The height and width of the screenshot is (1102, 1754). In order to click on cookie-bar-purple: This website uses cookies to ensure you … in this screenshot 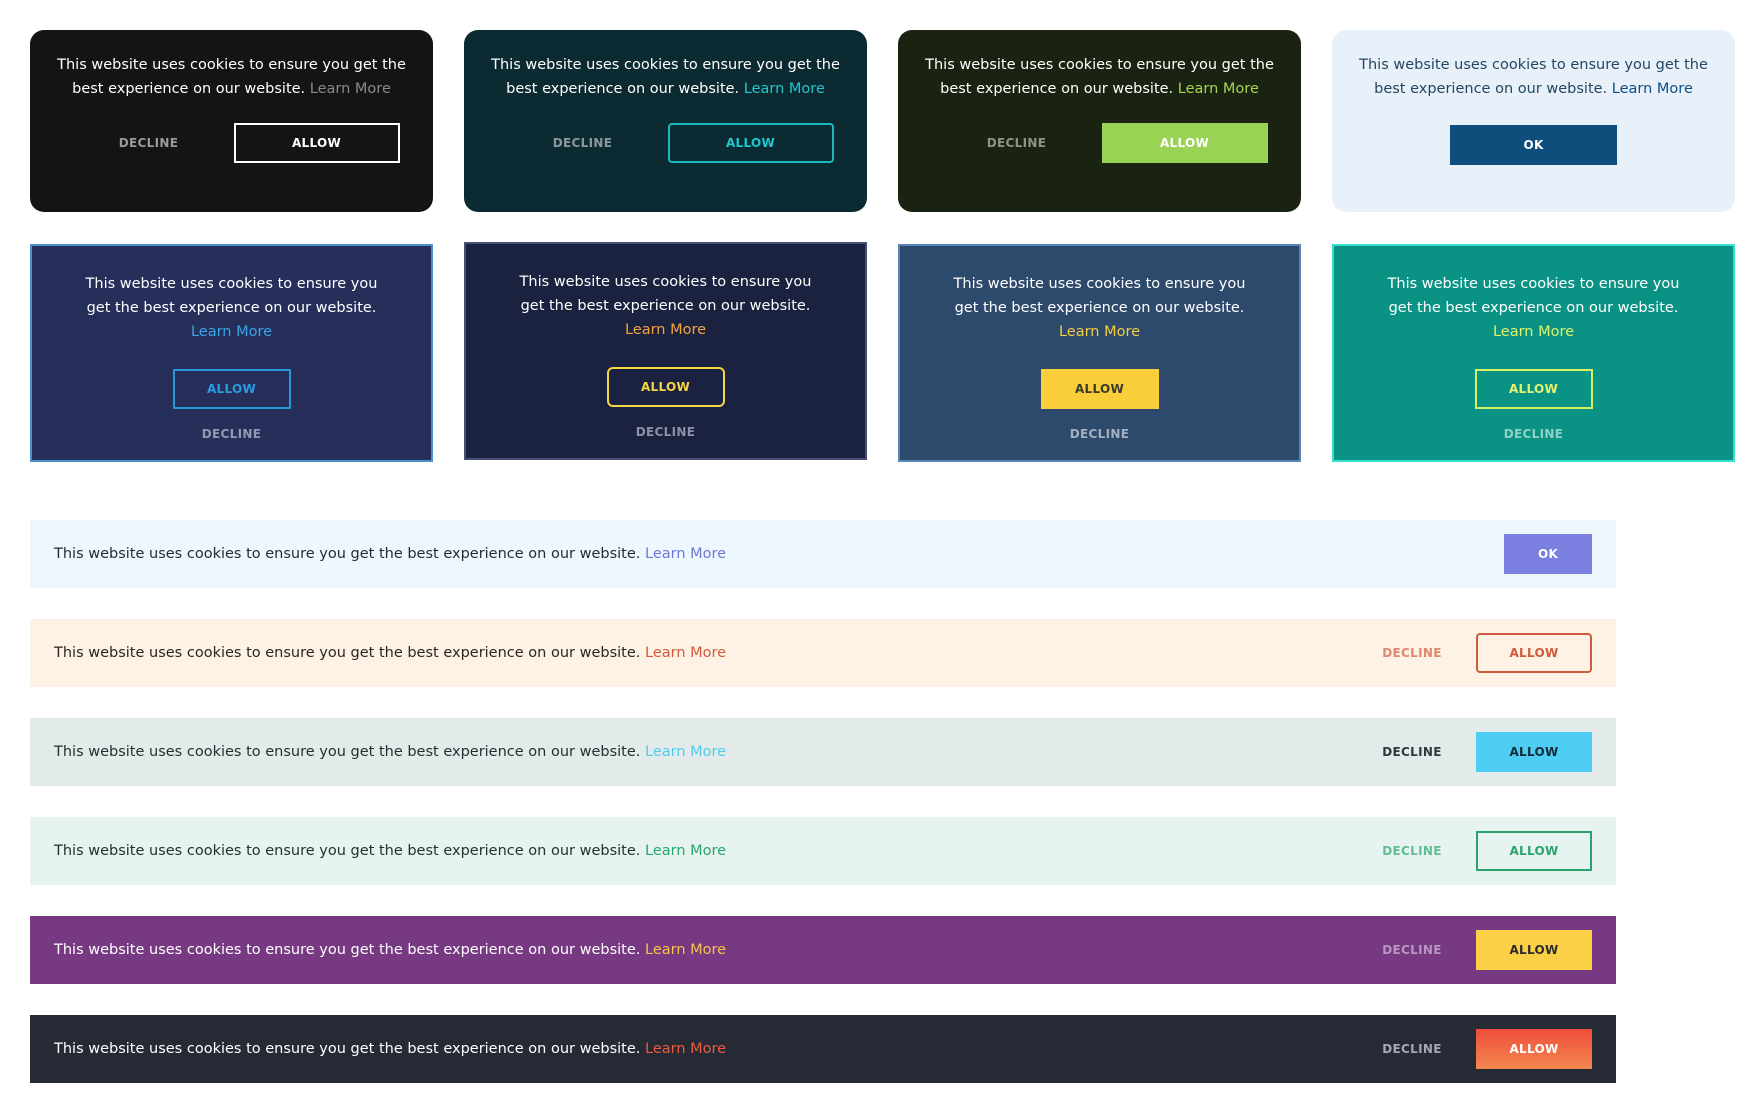, I will do `click(823, 950)`.